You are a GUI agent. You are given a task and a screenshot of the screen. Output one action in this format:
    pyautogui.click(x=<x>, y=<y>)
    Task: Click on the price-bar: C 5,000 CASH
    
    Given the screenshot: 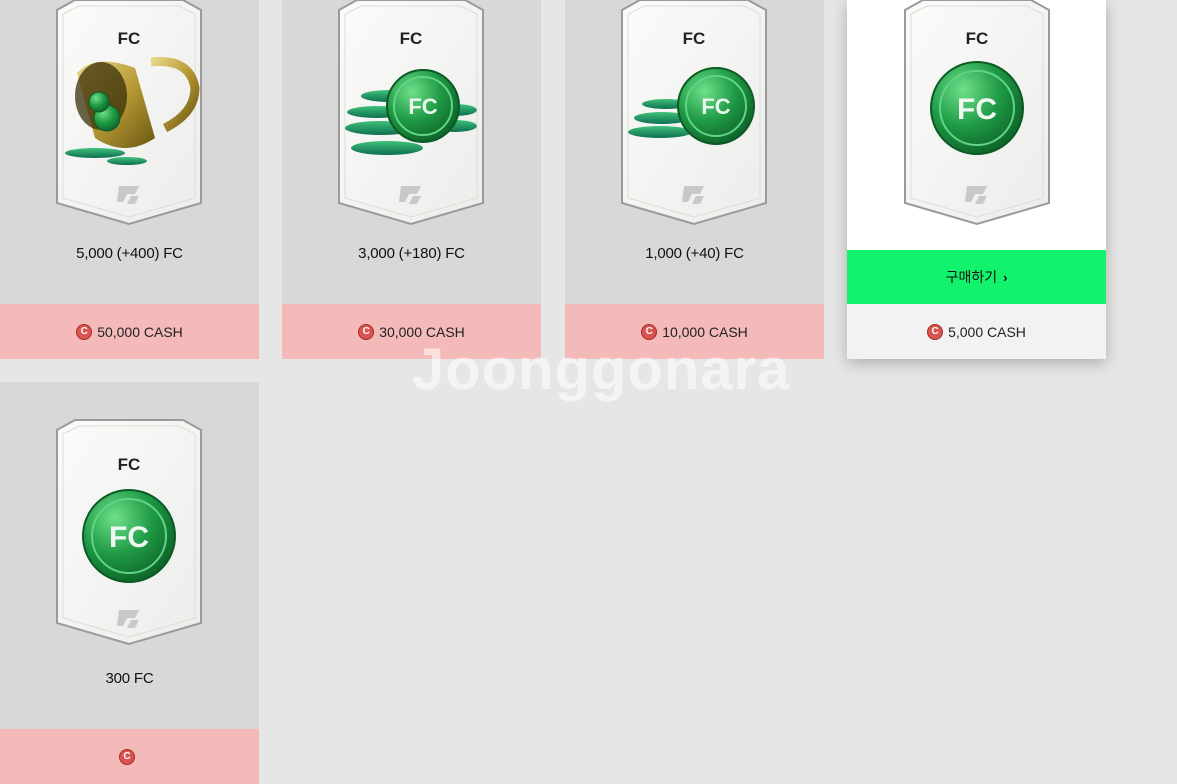 What is the action you would take?
    pyautogui.click(x=976, y=331)
    